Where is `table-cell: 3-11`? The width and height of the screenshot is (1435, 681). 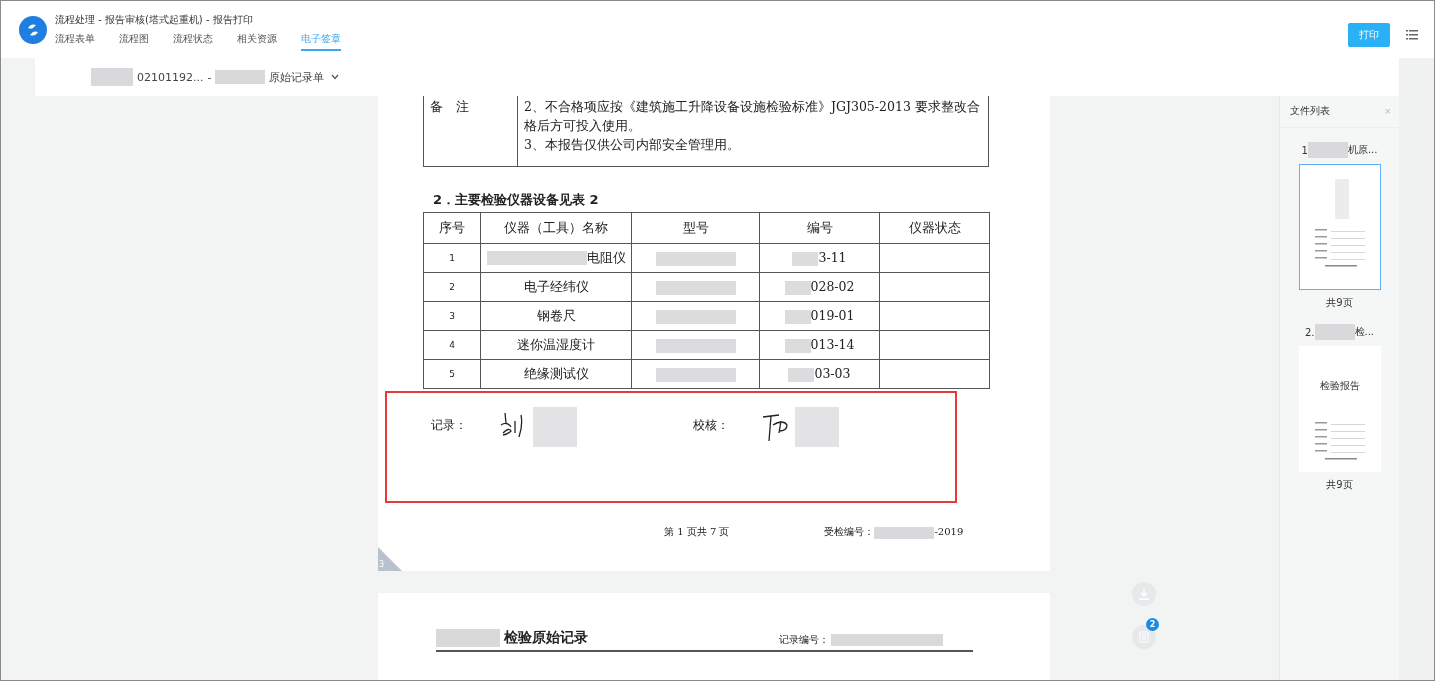 table-cell: 3-11 is located at coordinates (832, 258).